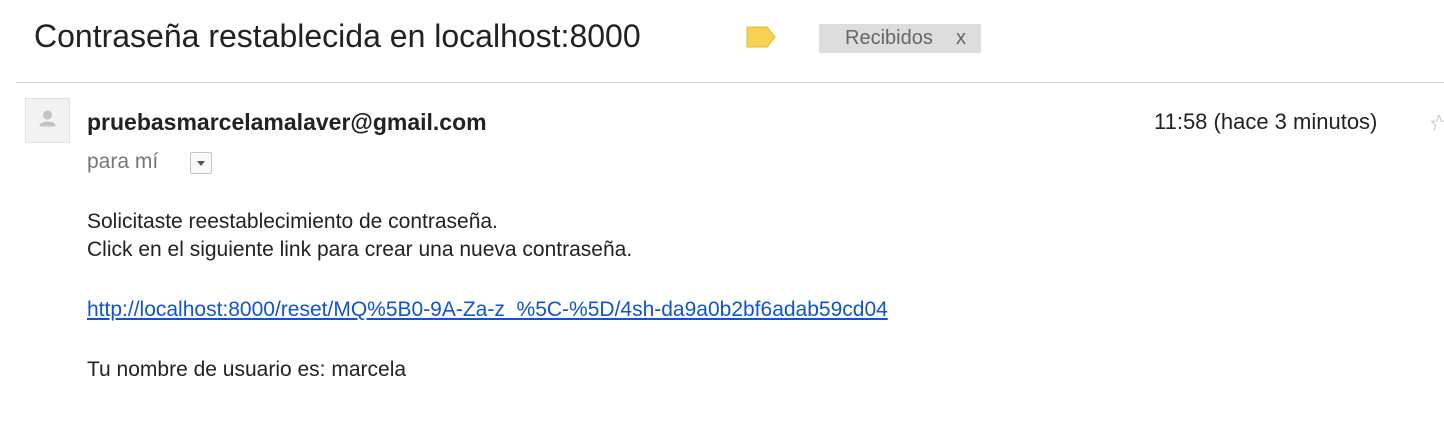 The height and width of the screenshot is (432, 1444). I want to click on importance-marker-icon, so click(761, 37).